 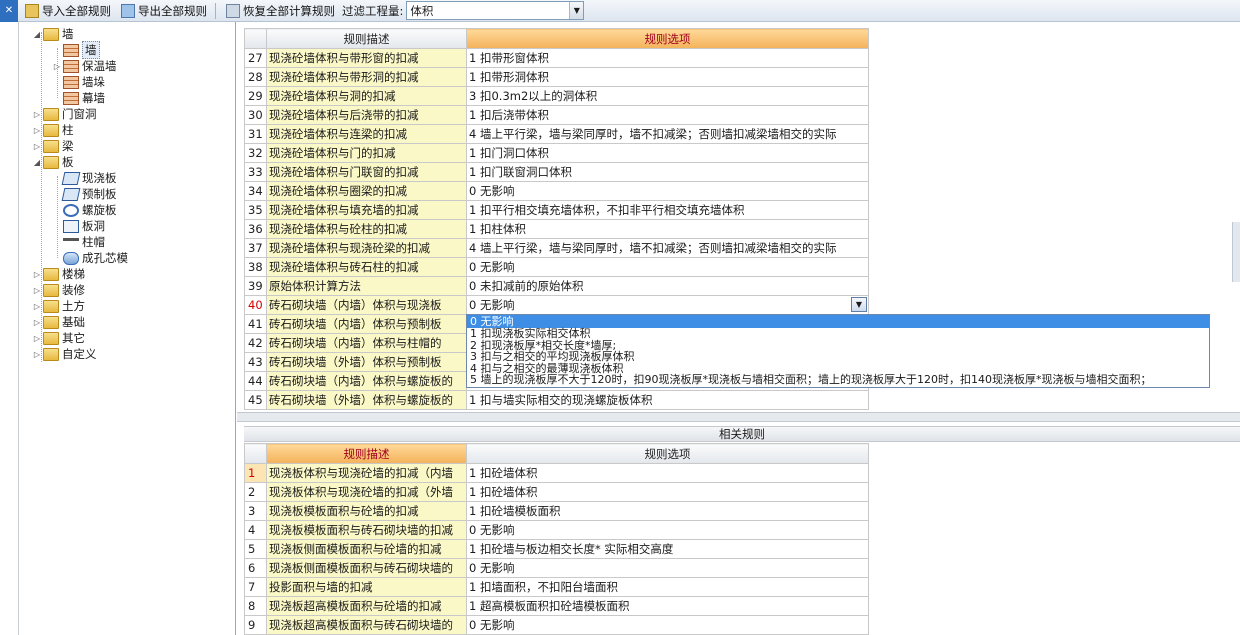 I want to click on related-rule-description-cell: 现浇板超高模板面积与砼墙的扣减, so click(x=366, y=606).